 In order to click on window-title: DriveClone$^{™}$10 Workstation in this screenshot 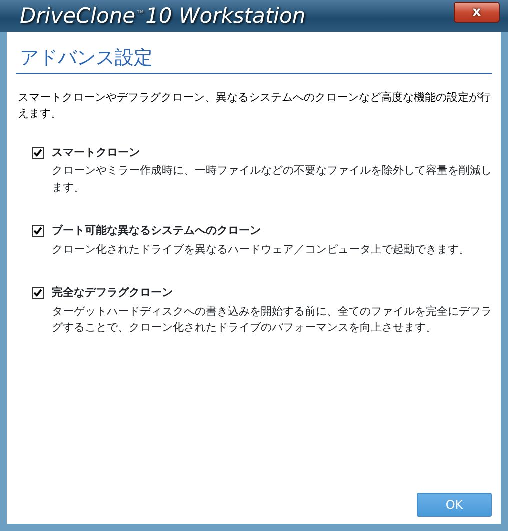, I will do `click(163, 16)`.